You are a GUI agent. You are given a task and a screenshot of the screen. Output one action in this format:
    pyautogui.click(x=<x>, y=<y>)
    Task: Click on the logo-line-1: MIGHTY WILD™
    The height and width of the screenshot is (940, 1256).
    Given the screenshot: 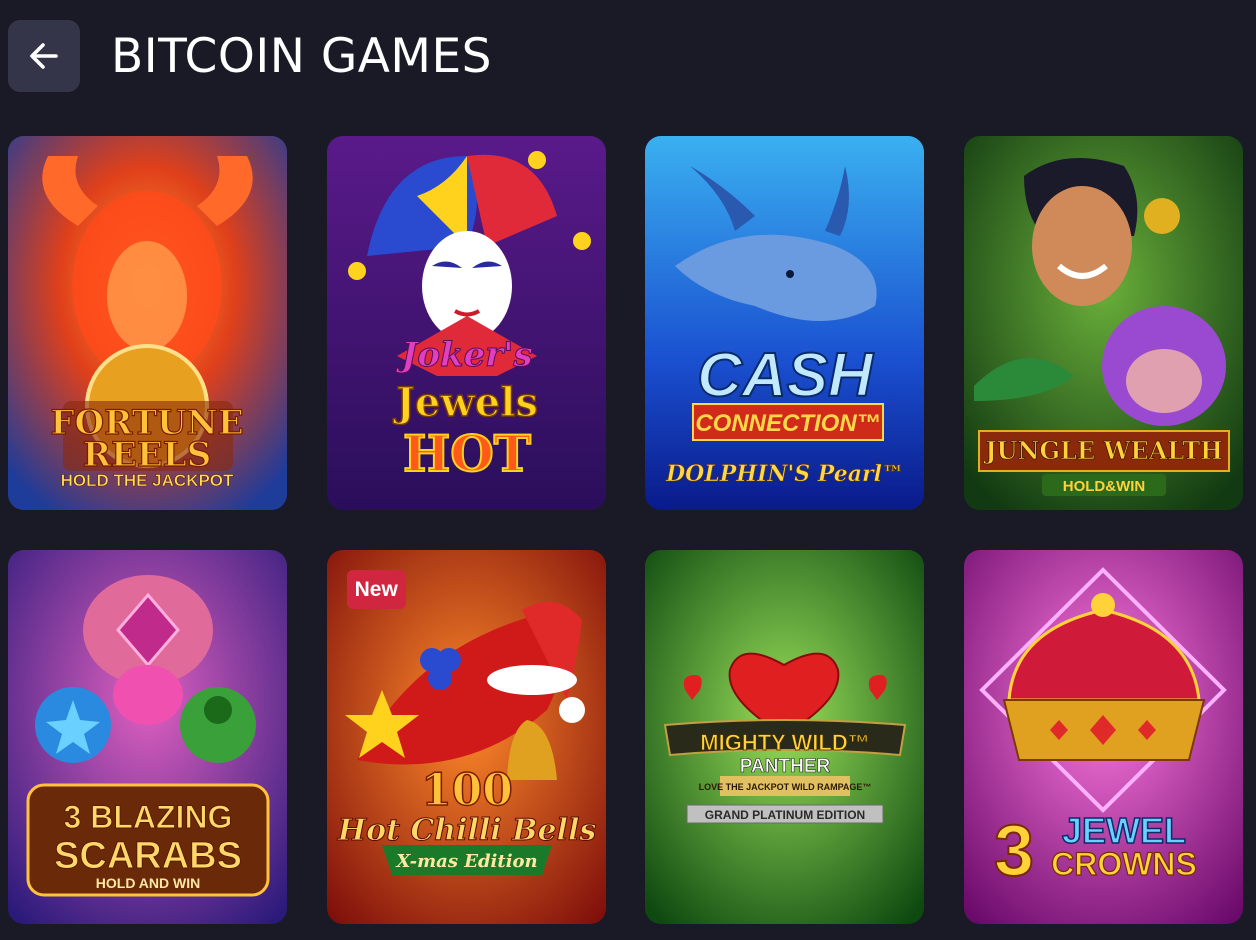 What is the action you would take?
    pyautogui.click(x=784, y=742)
    